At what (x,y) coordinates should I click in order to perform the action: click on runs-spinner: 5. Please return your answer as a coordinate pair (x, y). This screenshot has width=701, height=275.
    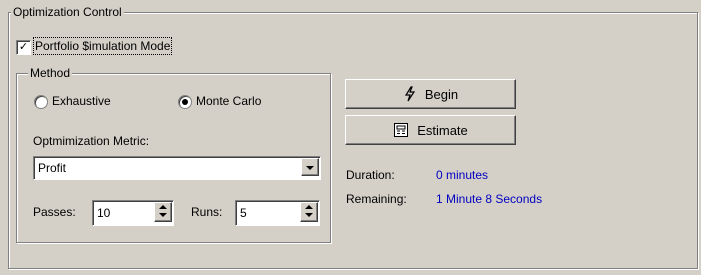
    Looking at the image, I should click on (277, 213).